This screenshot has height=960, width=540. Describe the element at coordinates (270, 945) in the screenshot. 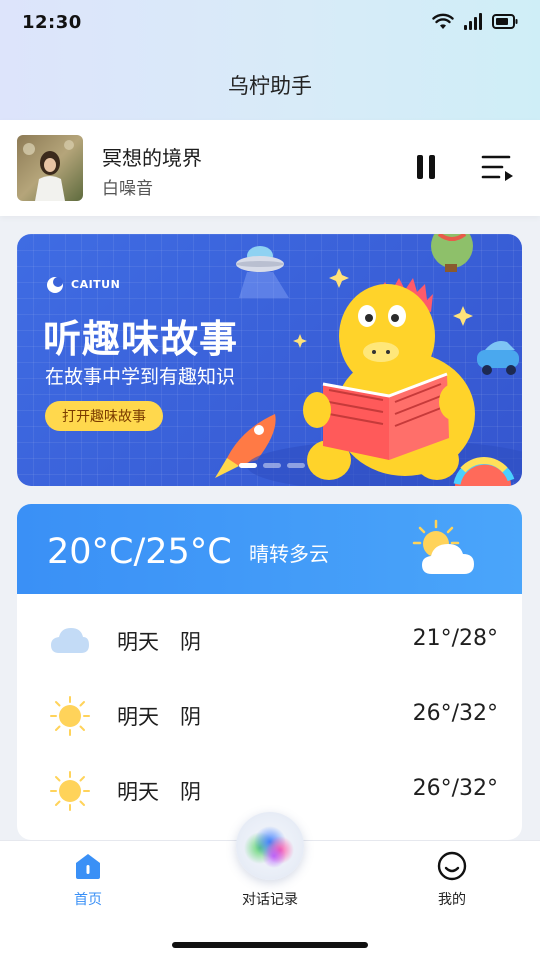

I see `home-indicator` at that location.